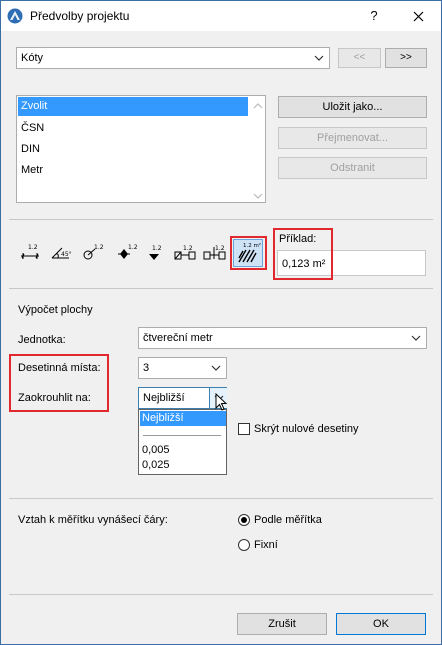  Describe the element at coordinates (157, 248) in the screenshot. I see `elevation-marker-icon-text: 1.2` at that location.